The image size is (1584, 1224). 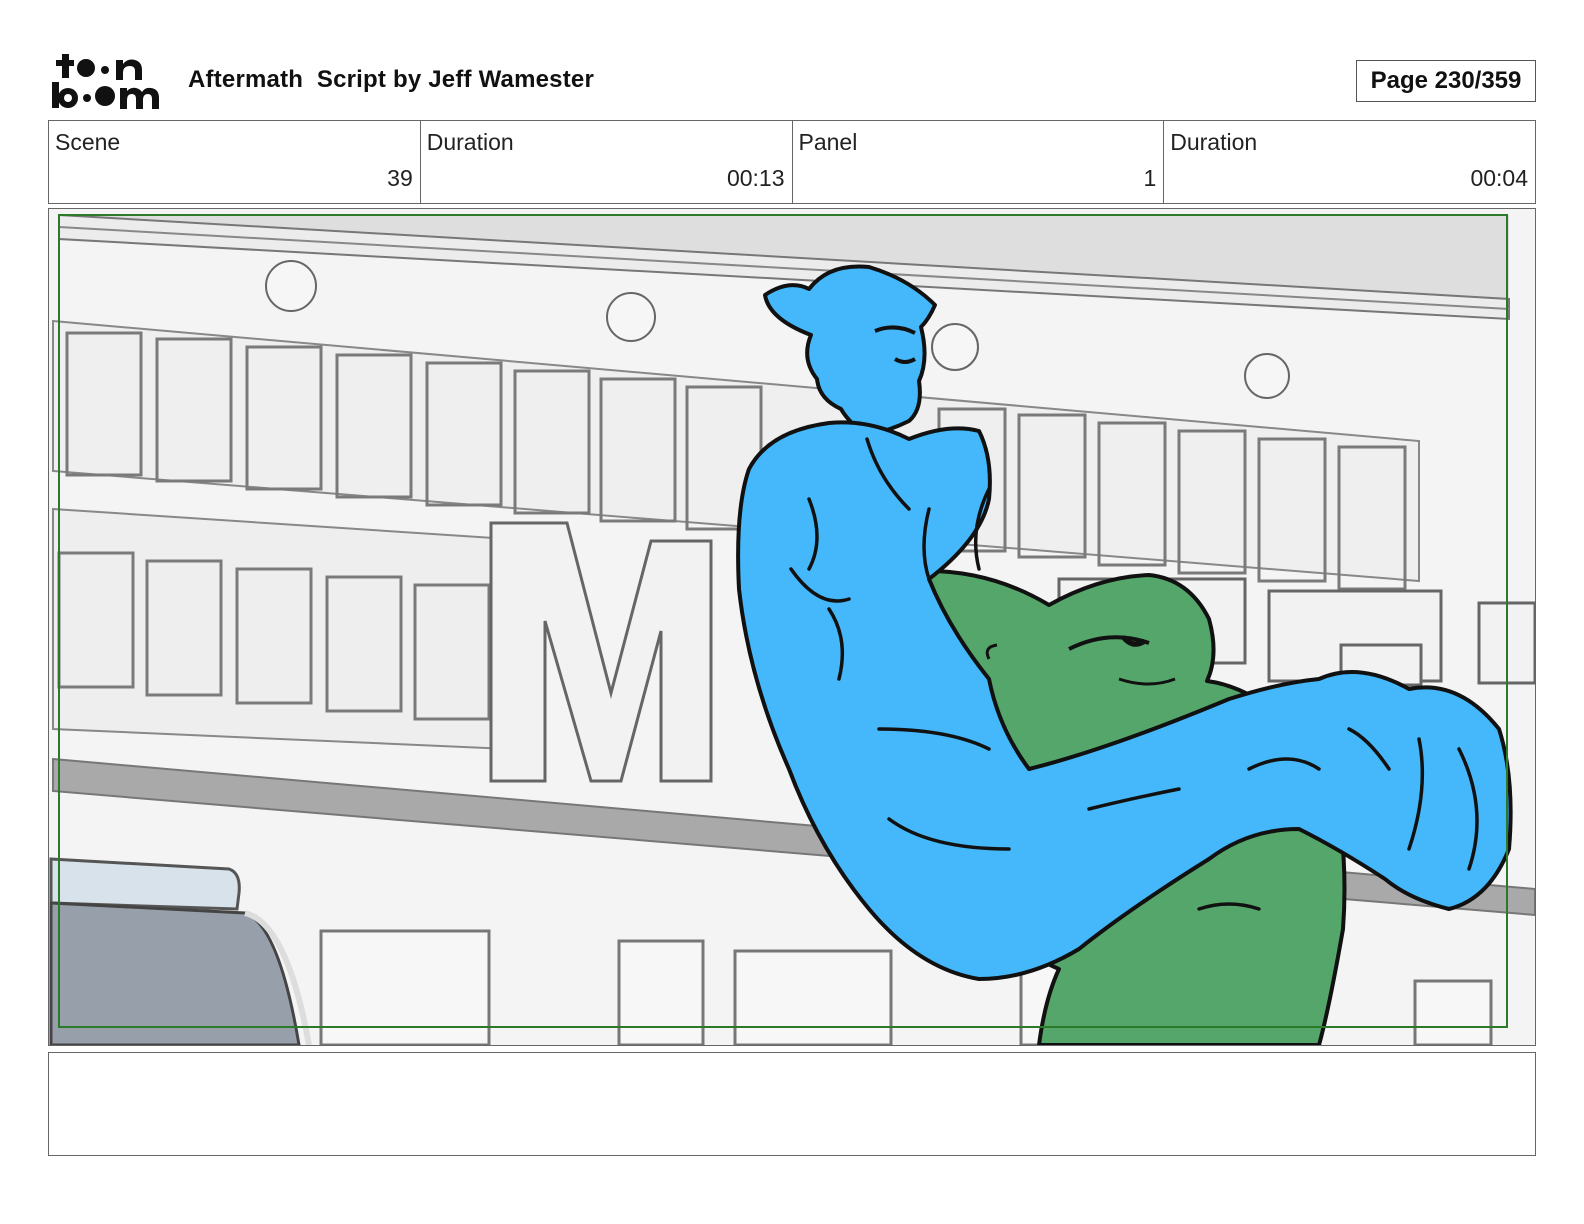 I want to click on scene-duration-cell: Duration 00:13, so click(x=607, y=162).